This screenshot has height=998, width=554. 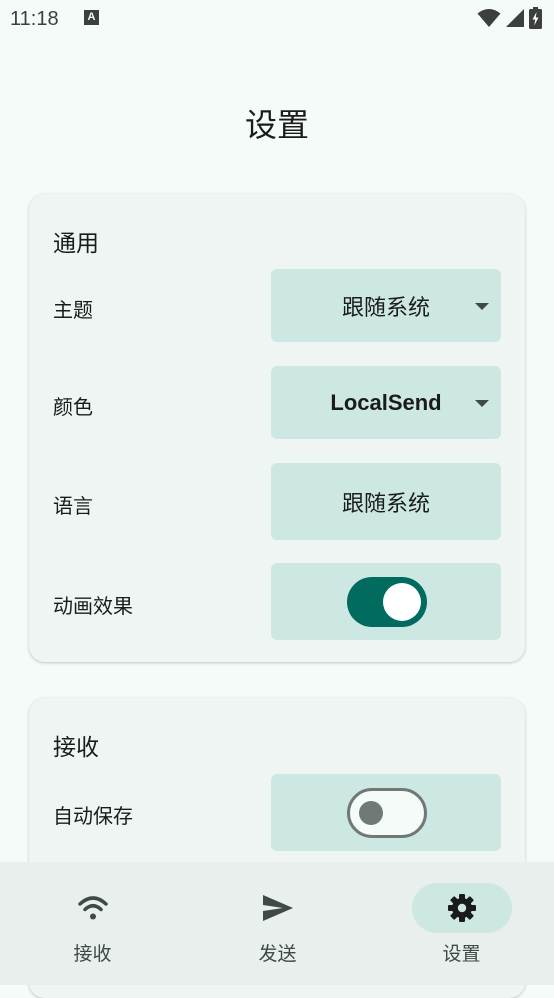 What do you see at coordinates (93, 606) in the screenshot?
I see `animations-label: 动画效果` at bounding box center [93, 606].